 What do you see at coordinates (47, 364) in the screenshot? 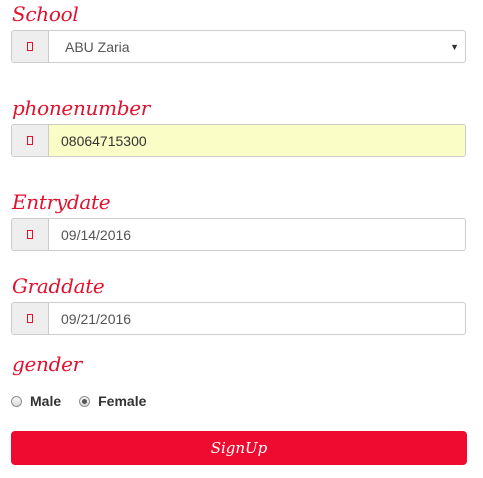
I see `gender-label: gender` at bounding box center [47, 364].